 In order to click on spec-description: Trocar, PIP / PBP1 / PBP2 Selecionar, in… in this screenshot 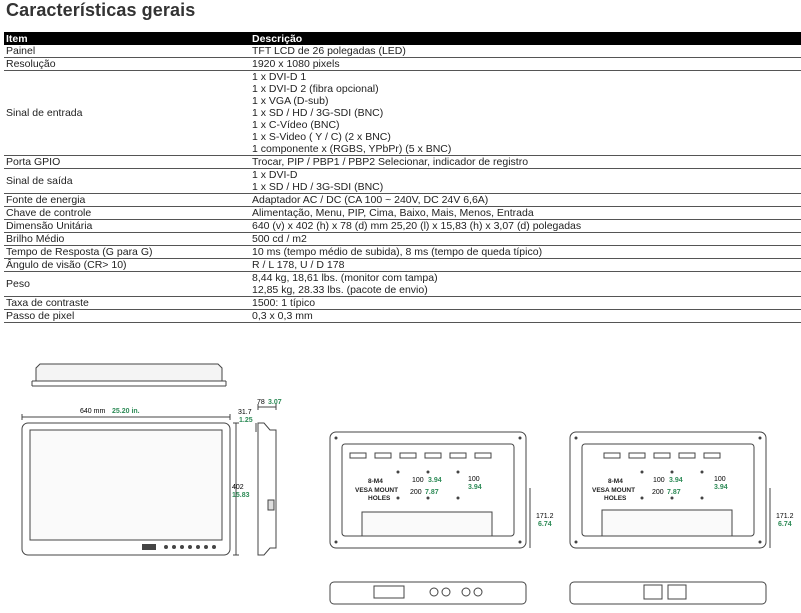, I will do `click(525, 162)`.